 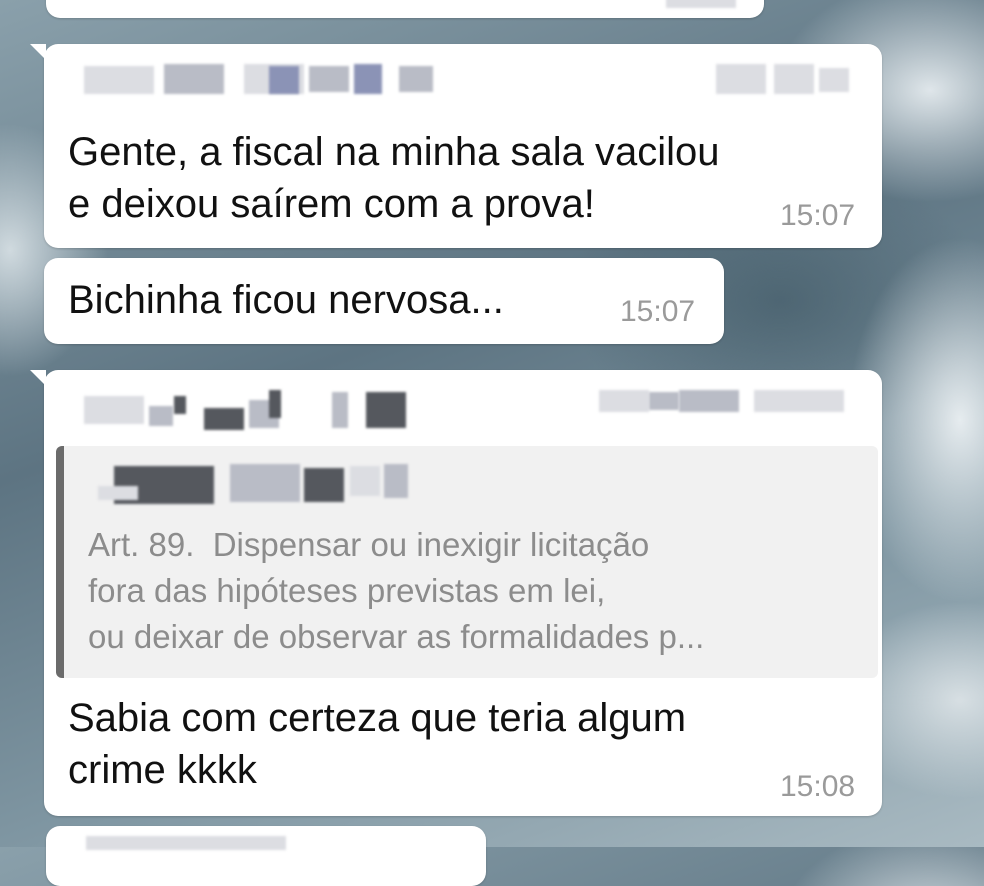 I want to click on message-text-line-2: e deixou saírem com a prova!, so click(x=331, y=204).